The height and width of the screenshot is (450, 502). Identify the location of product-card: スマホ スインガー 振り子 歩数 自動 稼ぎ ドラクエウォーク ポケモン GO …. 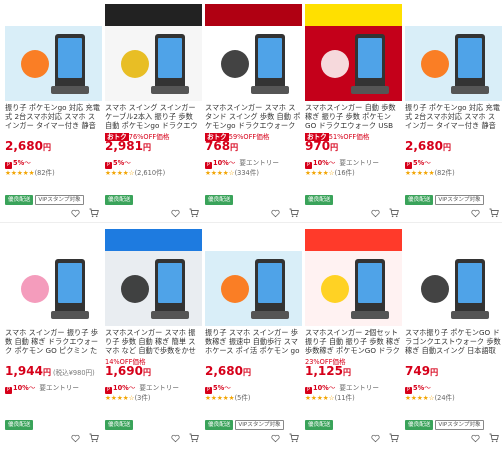
(53, 336).